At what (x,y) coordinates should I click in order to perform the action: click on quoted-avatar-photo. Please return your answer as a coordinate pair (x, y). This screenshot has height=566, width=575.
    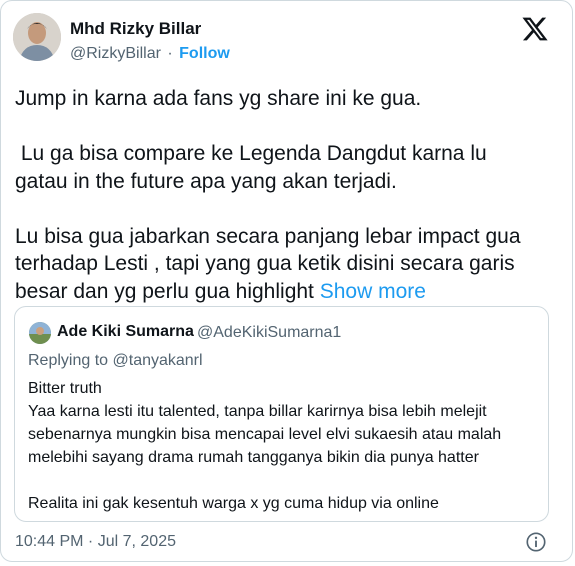
    Looking at the image, I should click on (40, 333).